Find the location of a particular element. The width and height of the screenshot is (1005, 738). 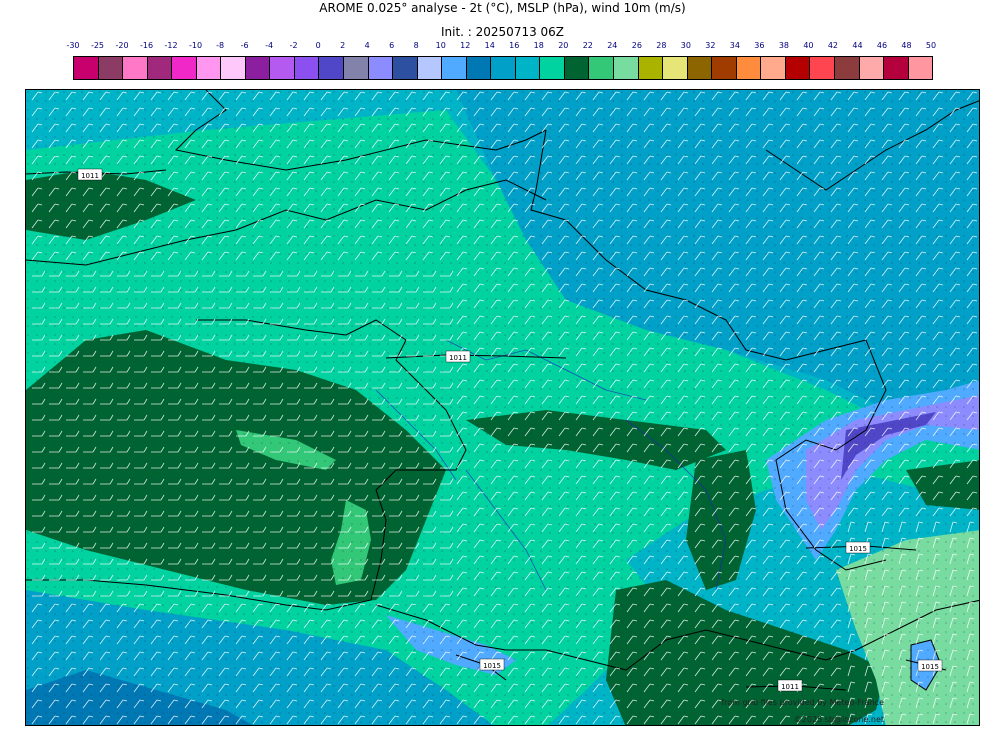

init-time: Init. : 20250713 06Z is located at coordinates (502, 32).